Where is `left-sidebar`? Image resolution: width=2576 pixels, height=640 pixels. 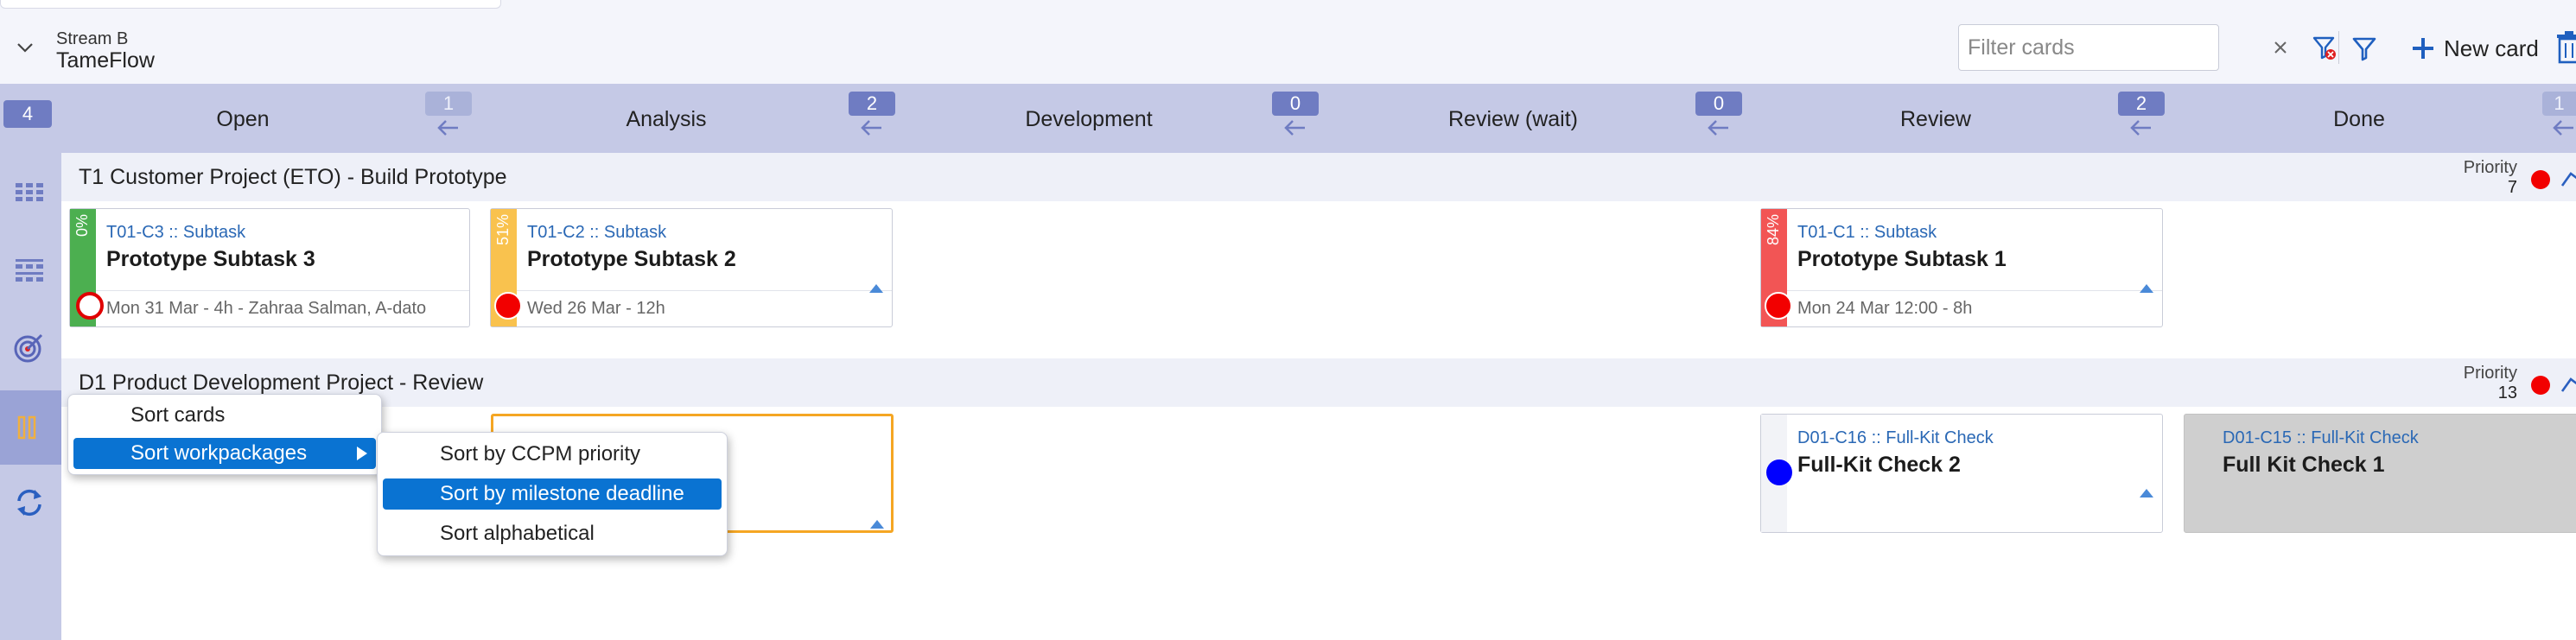 left-sidebar is located at coordinates (30, 396).